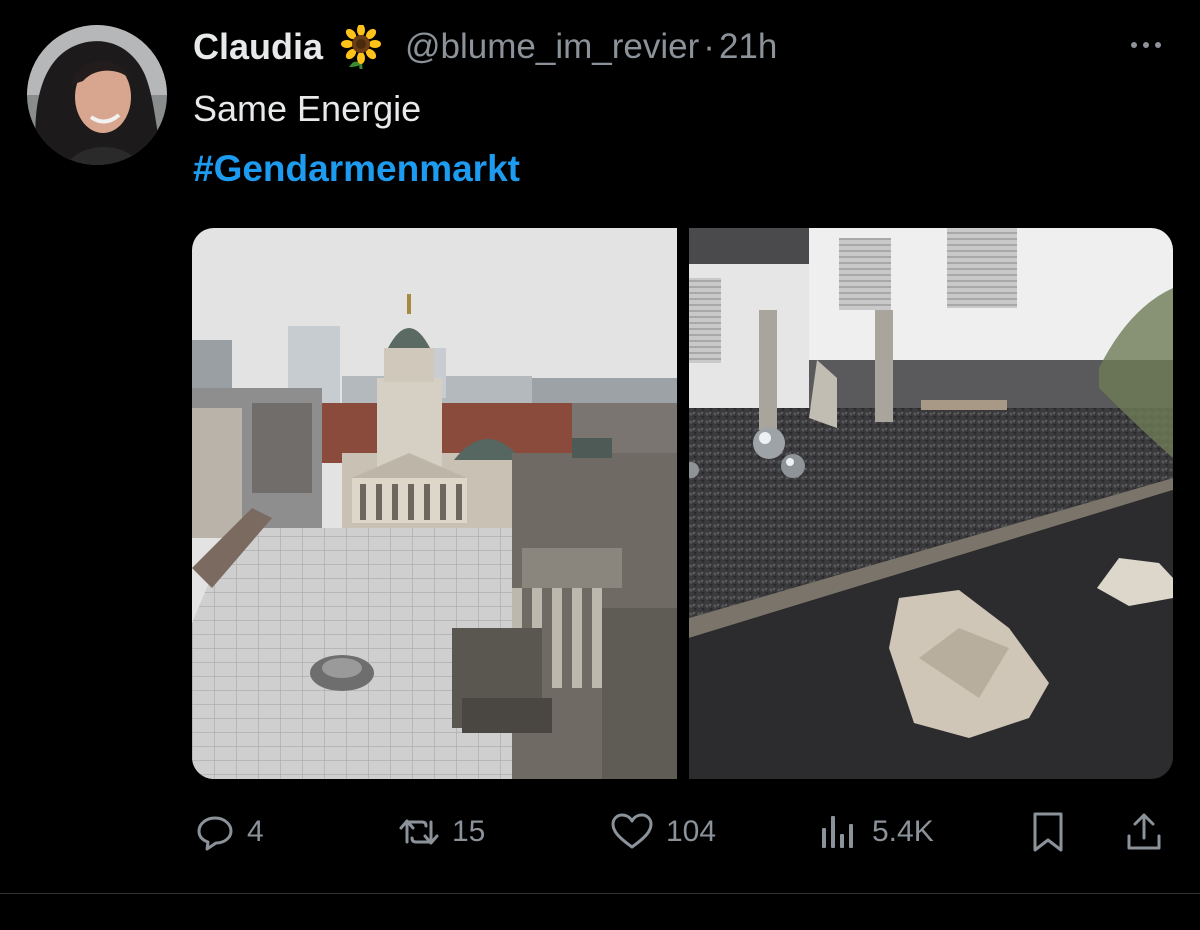 The image size is (1200, 930). Describe the element at coordinates (361, 47) in the screenshot. I see `sunflower-emoji-icon` at that location.